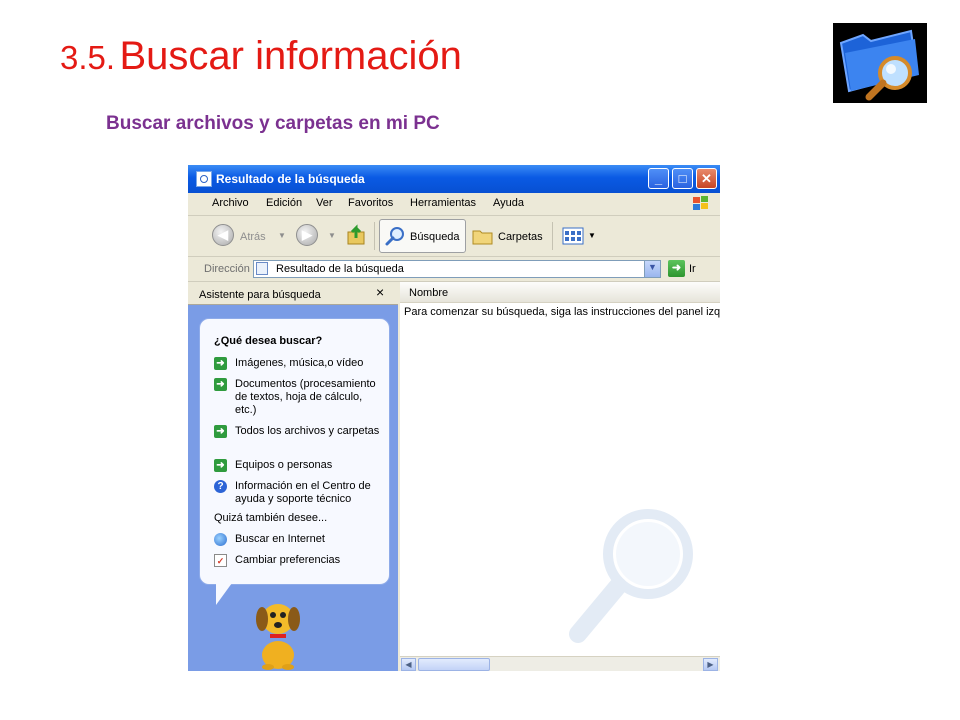  I want to click on search-window-icon, so click(204, 179).